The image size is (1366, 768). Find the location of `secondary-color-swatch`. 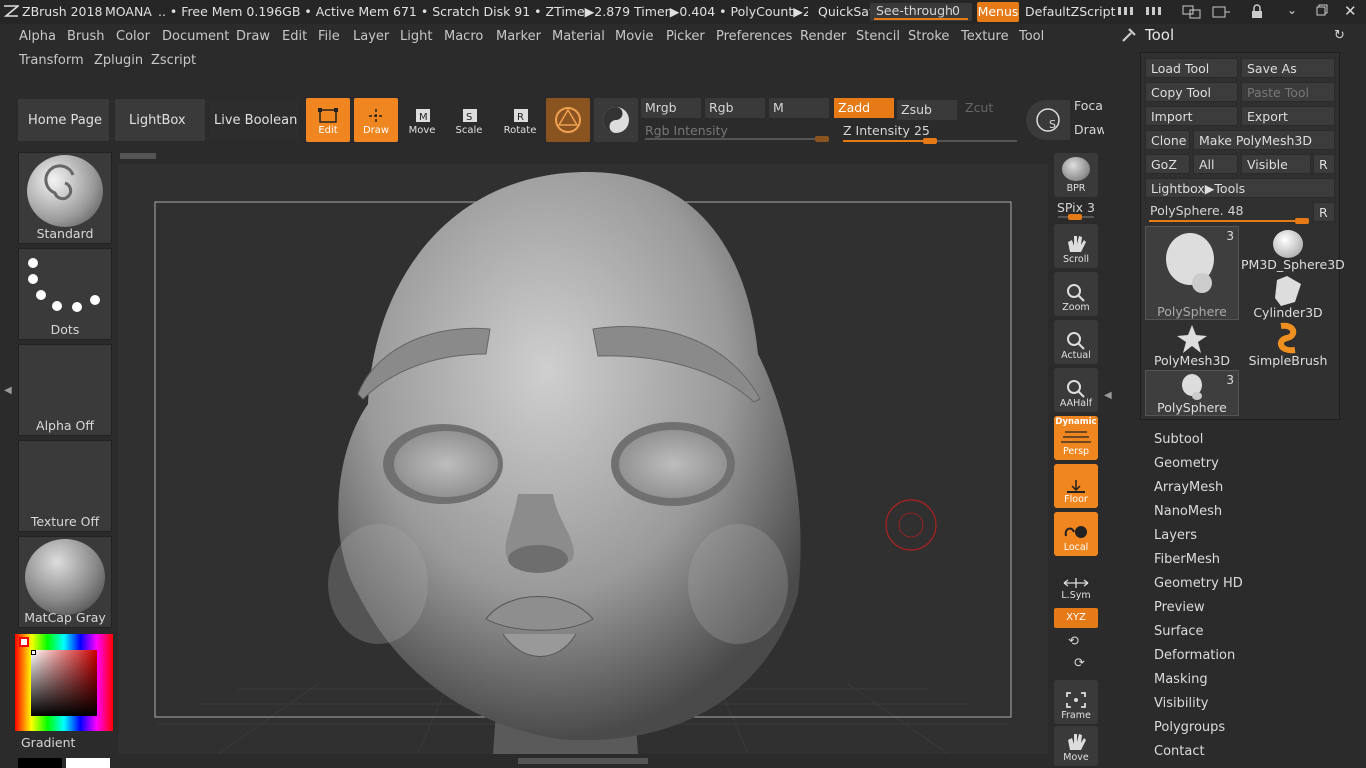

secondary-color-swatch is located at coordinates (40, 763).